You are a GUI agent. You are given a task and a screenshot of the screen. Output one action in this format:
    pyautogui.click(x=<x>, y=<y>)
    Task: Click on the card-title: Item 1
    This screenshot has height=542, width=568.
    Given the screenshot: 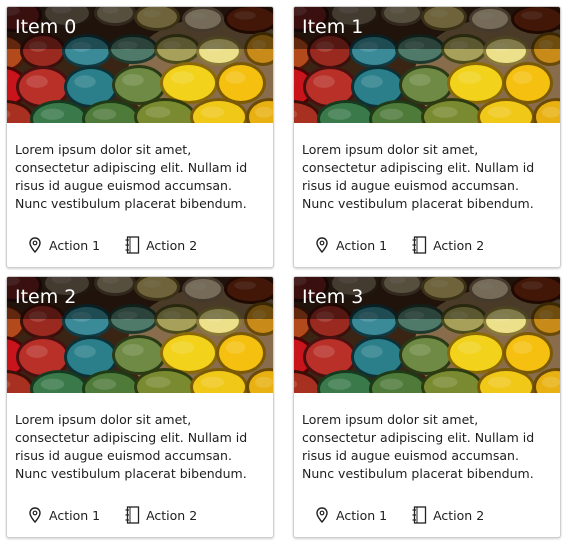 What is the action you would take?
    pyautogui.click(x=333, y=27)
    